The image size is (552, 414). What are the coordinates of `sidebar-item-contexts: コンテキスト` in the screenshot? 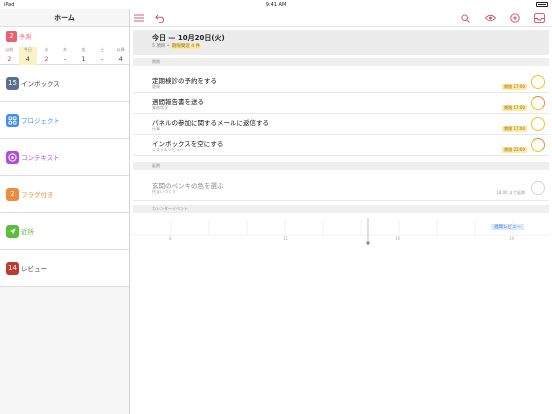 It's located at (64, 157).